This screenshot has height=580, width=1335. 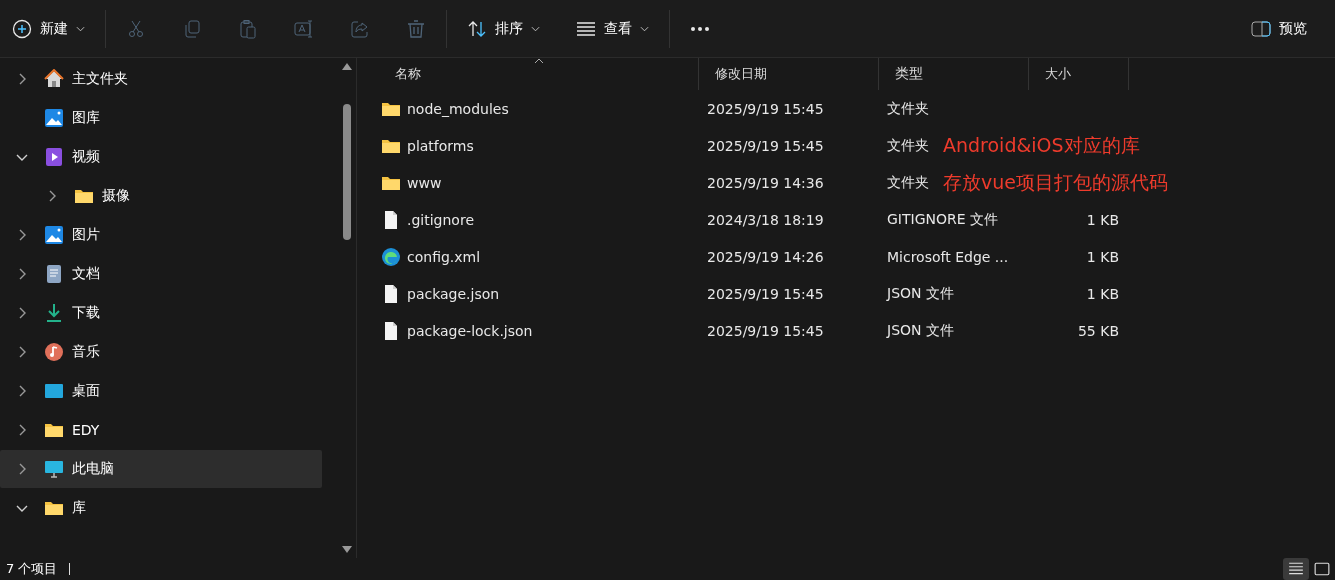 I want to click on video-icon, so click(x=54, y=157).